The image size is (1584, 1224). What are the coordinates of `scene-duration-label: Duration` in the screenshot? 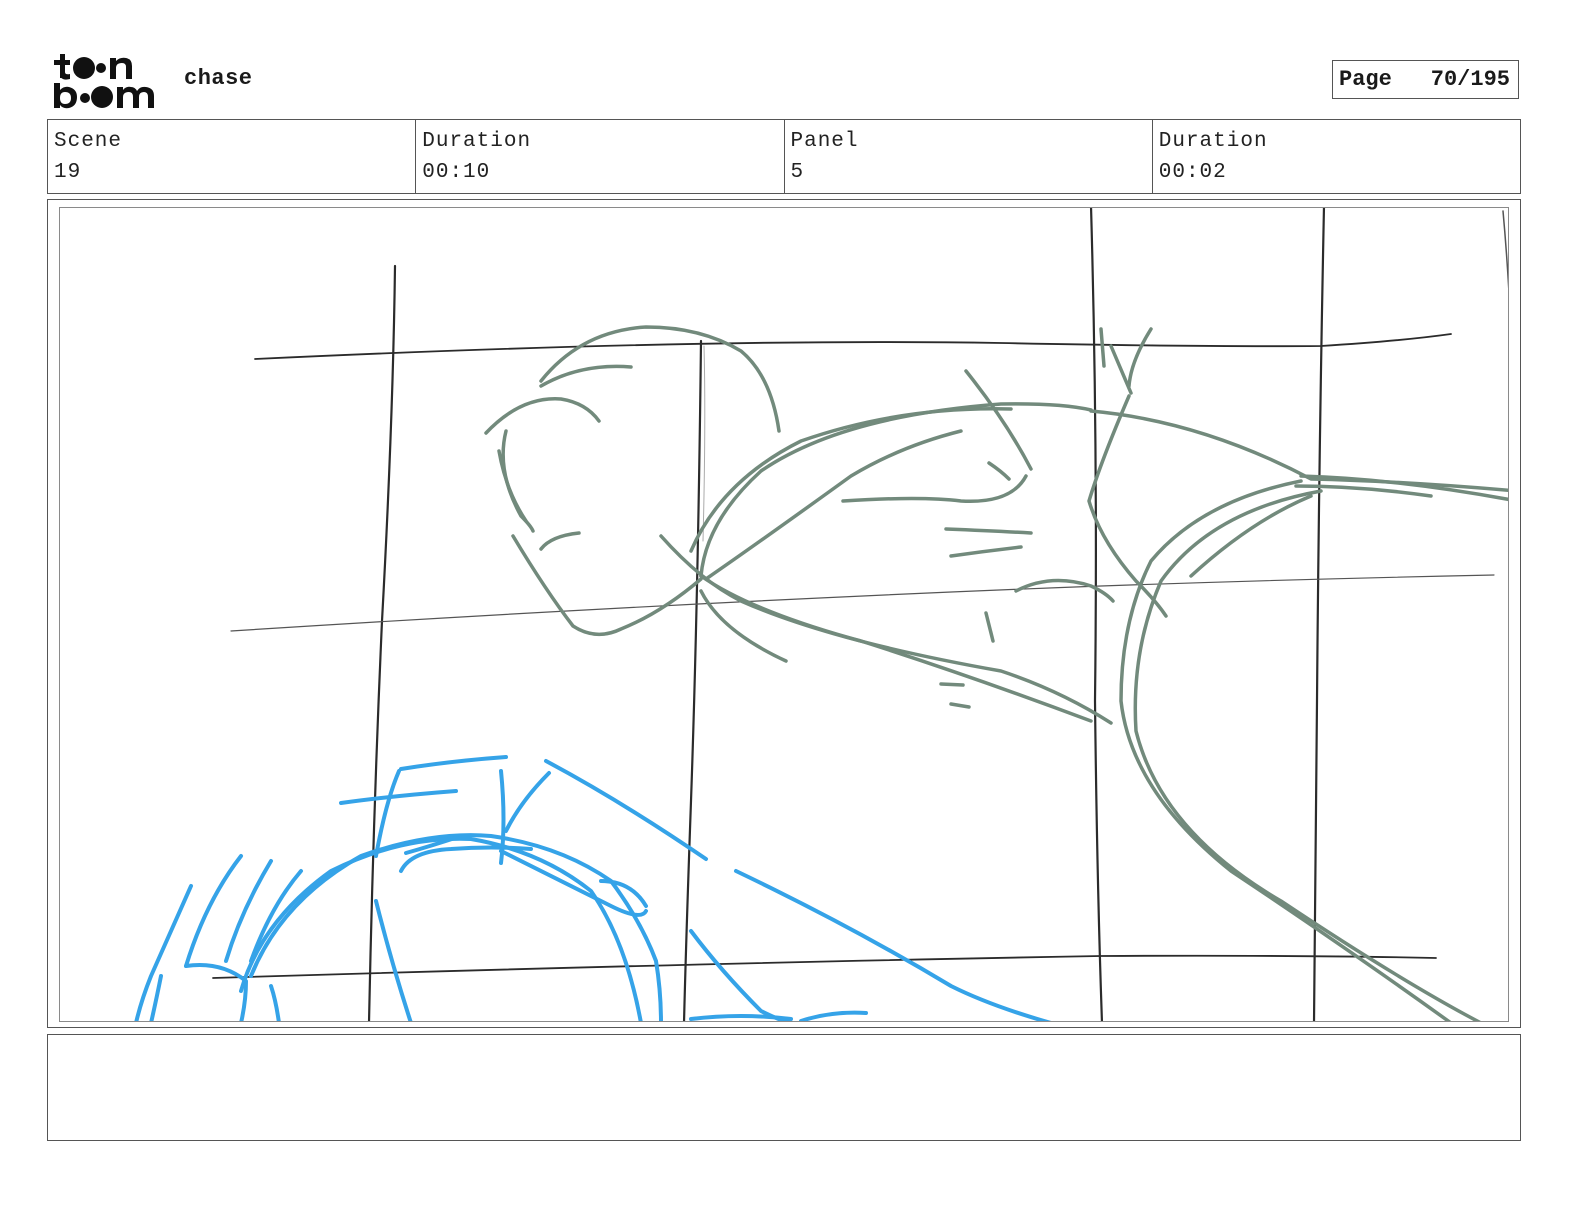 It's located at (477, 141).